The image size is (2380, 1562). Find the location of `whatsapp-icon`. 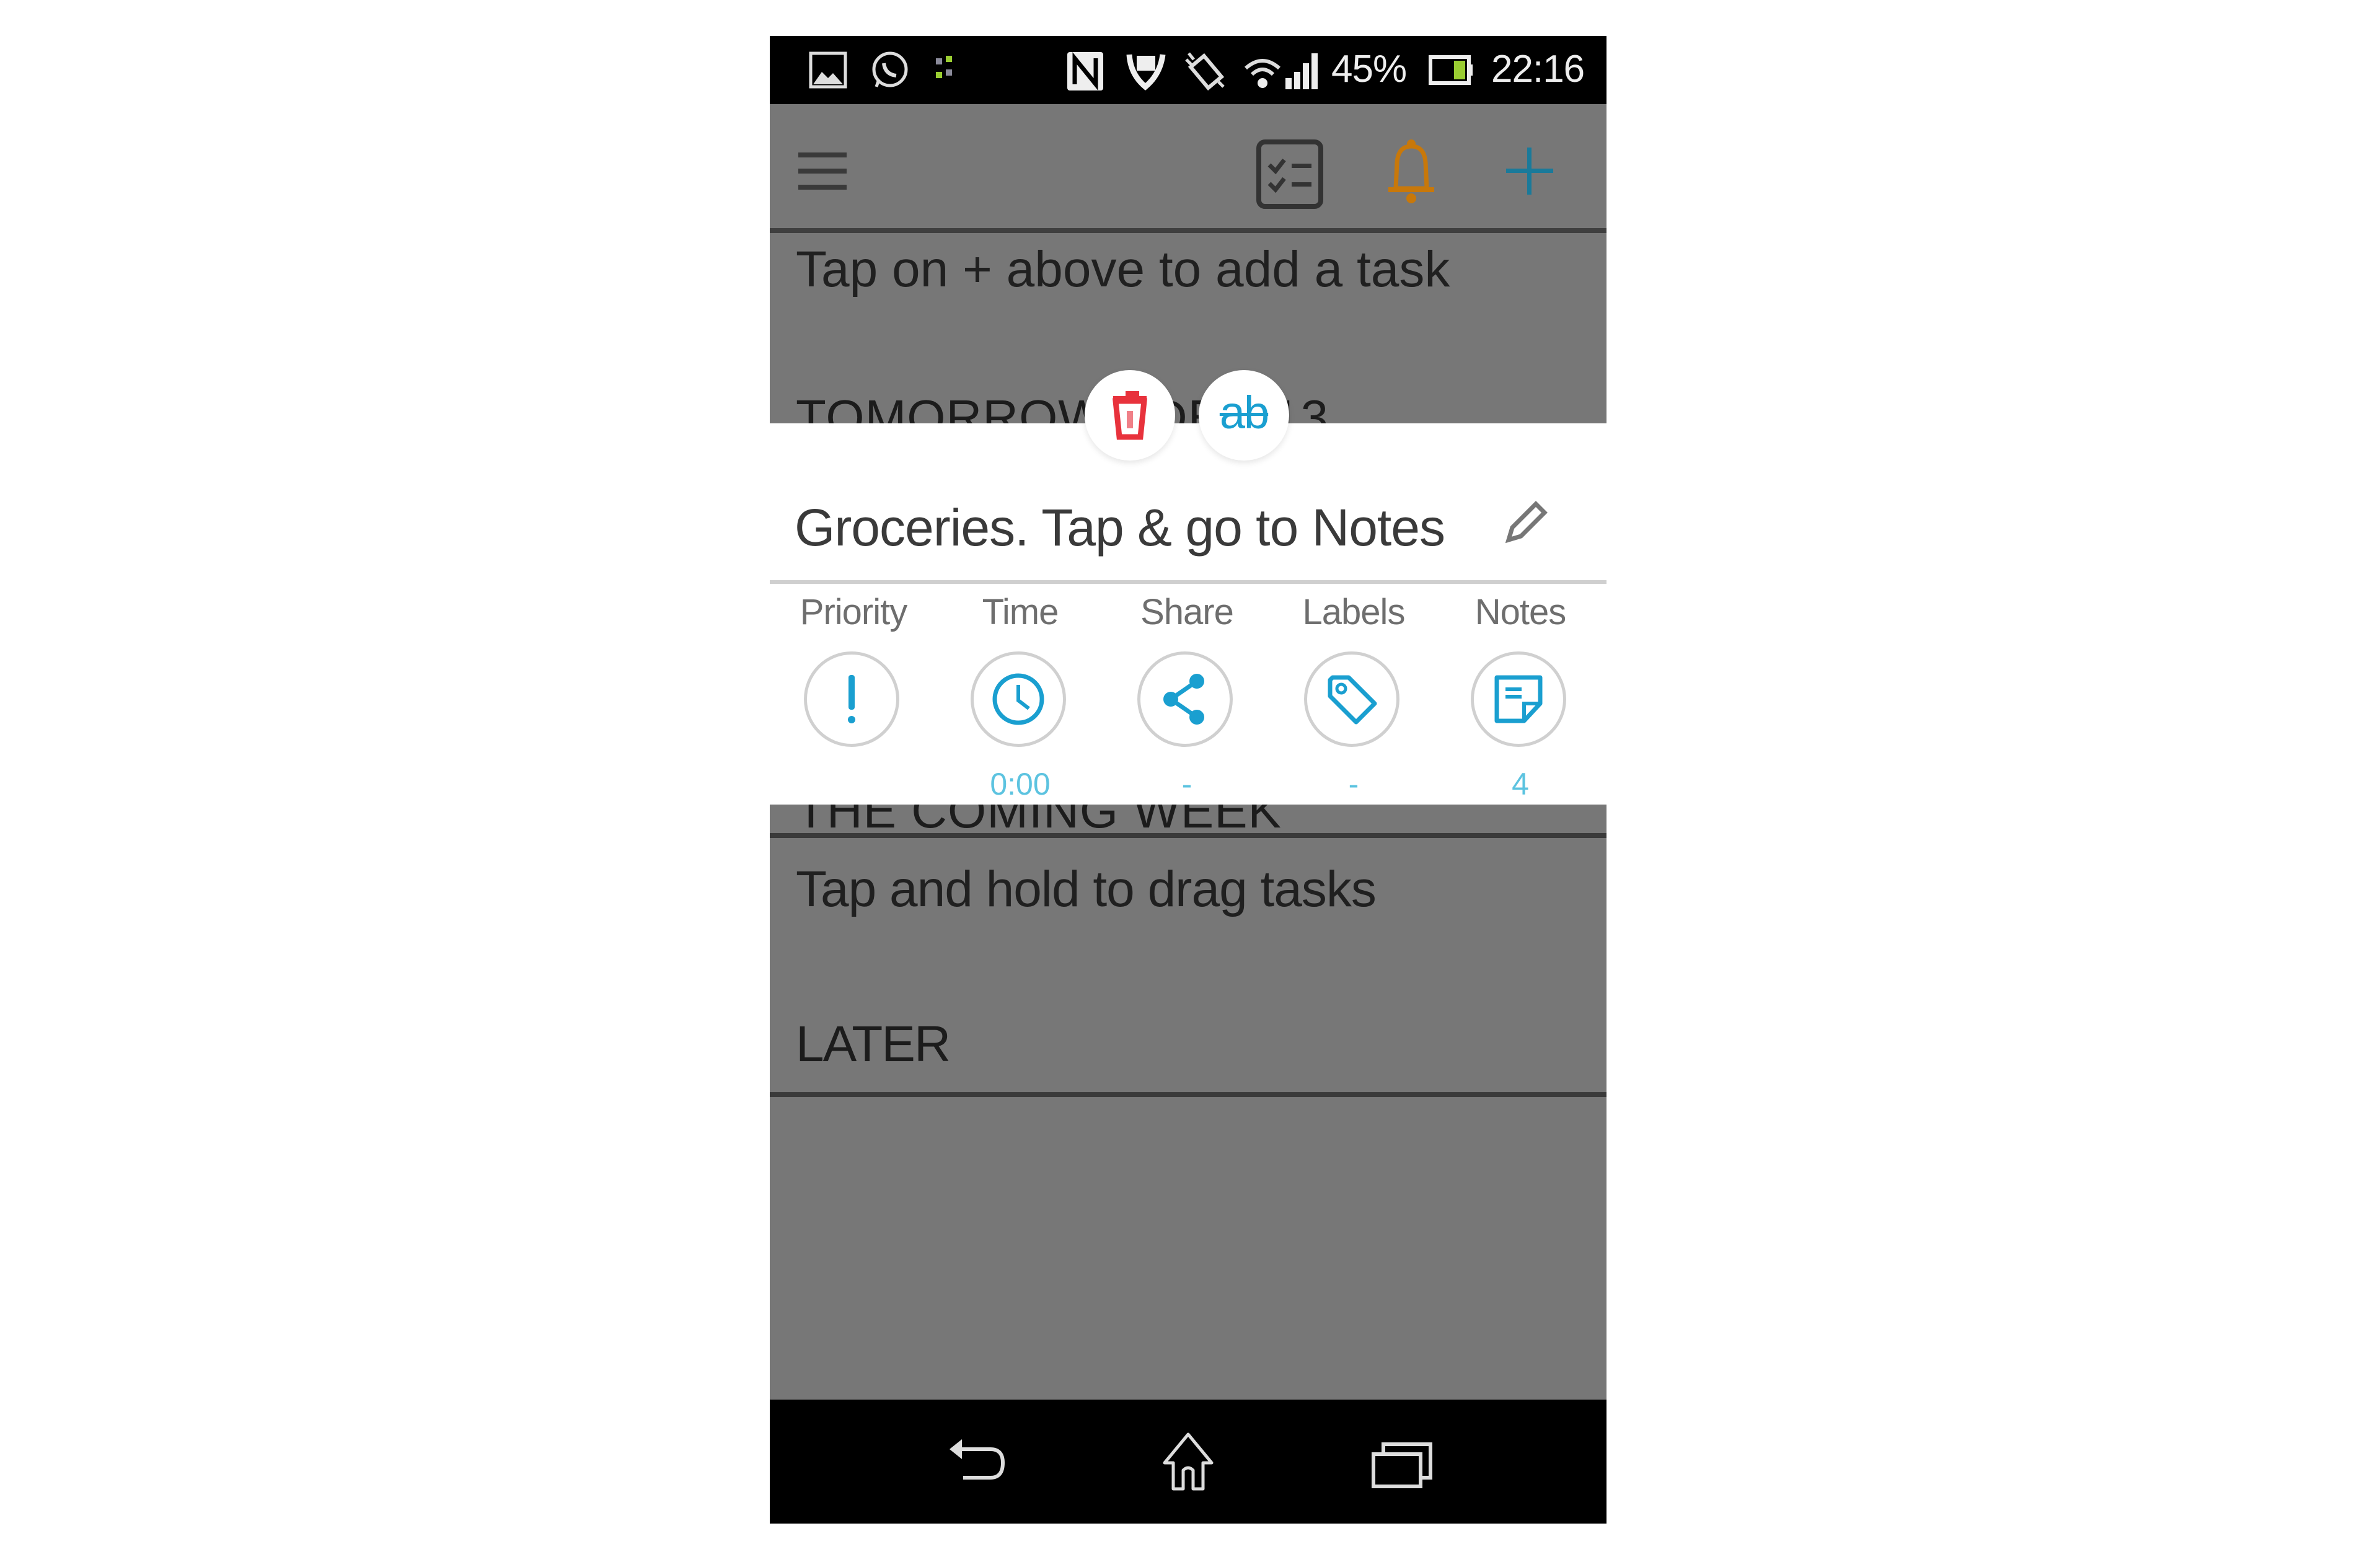

whatsapp-icon is located at coordinates (890, 70).